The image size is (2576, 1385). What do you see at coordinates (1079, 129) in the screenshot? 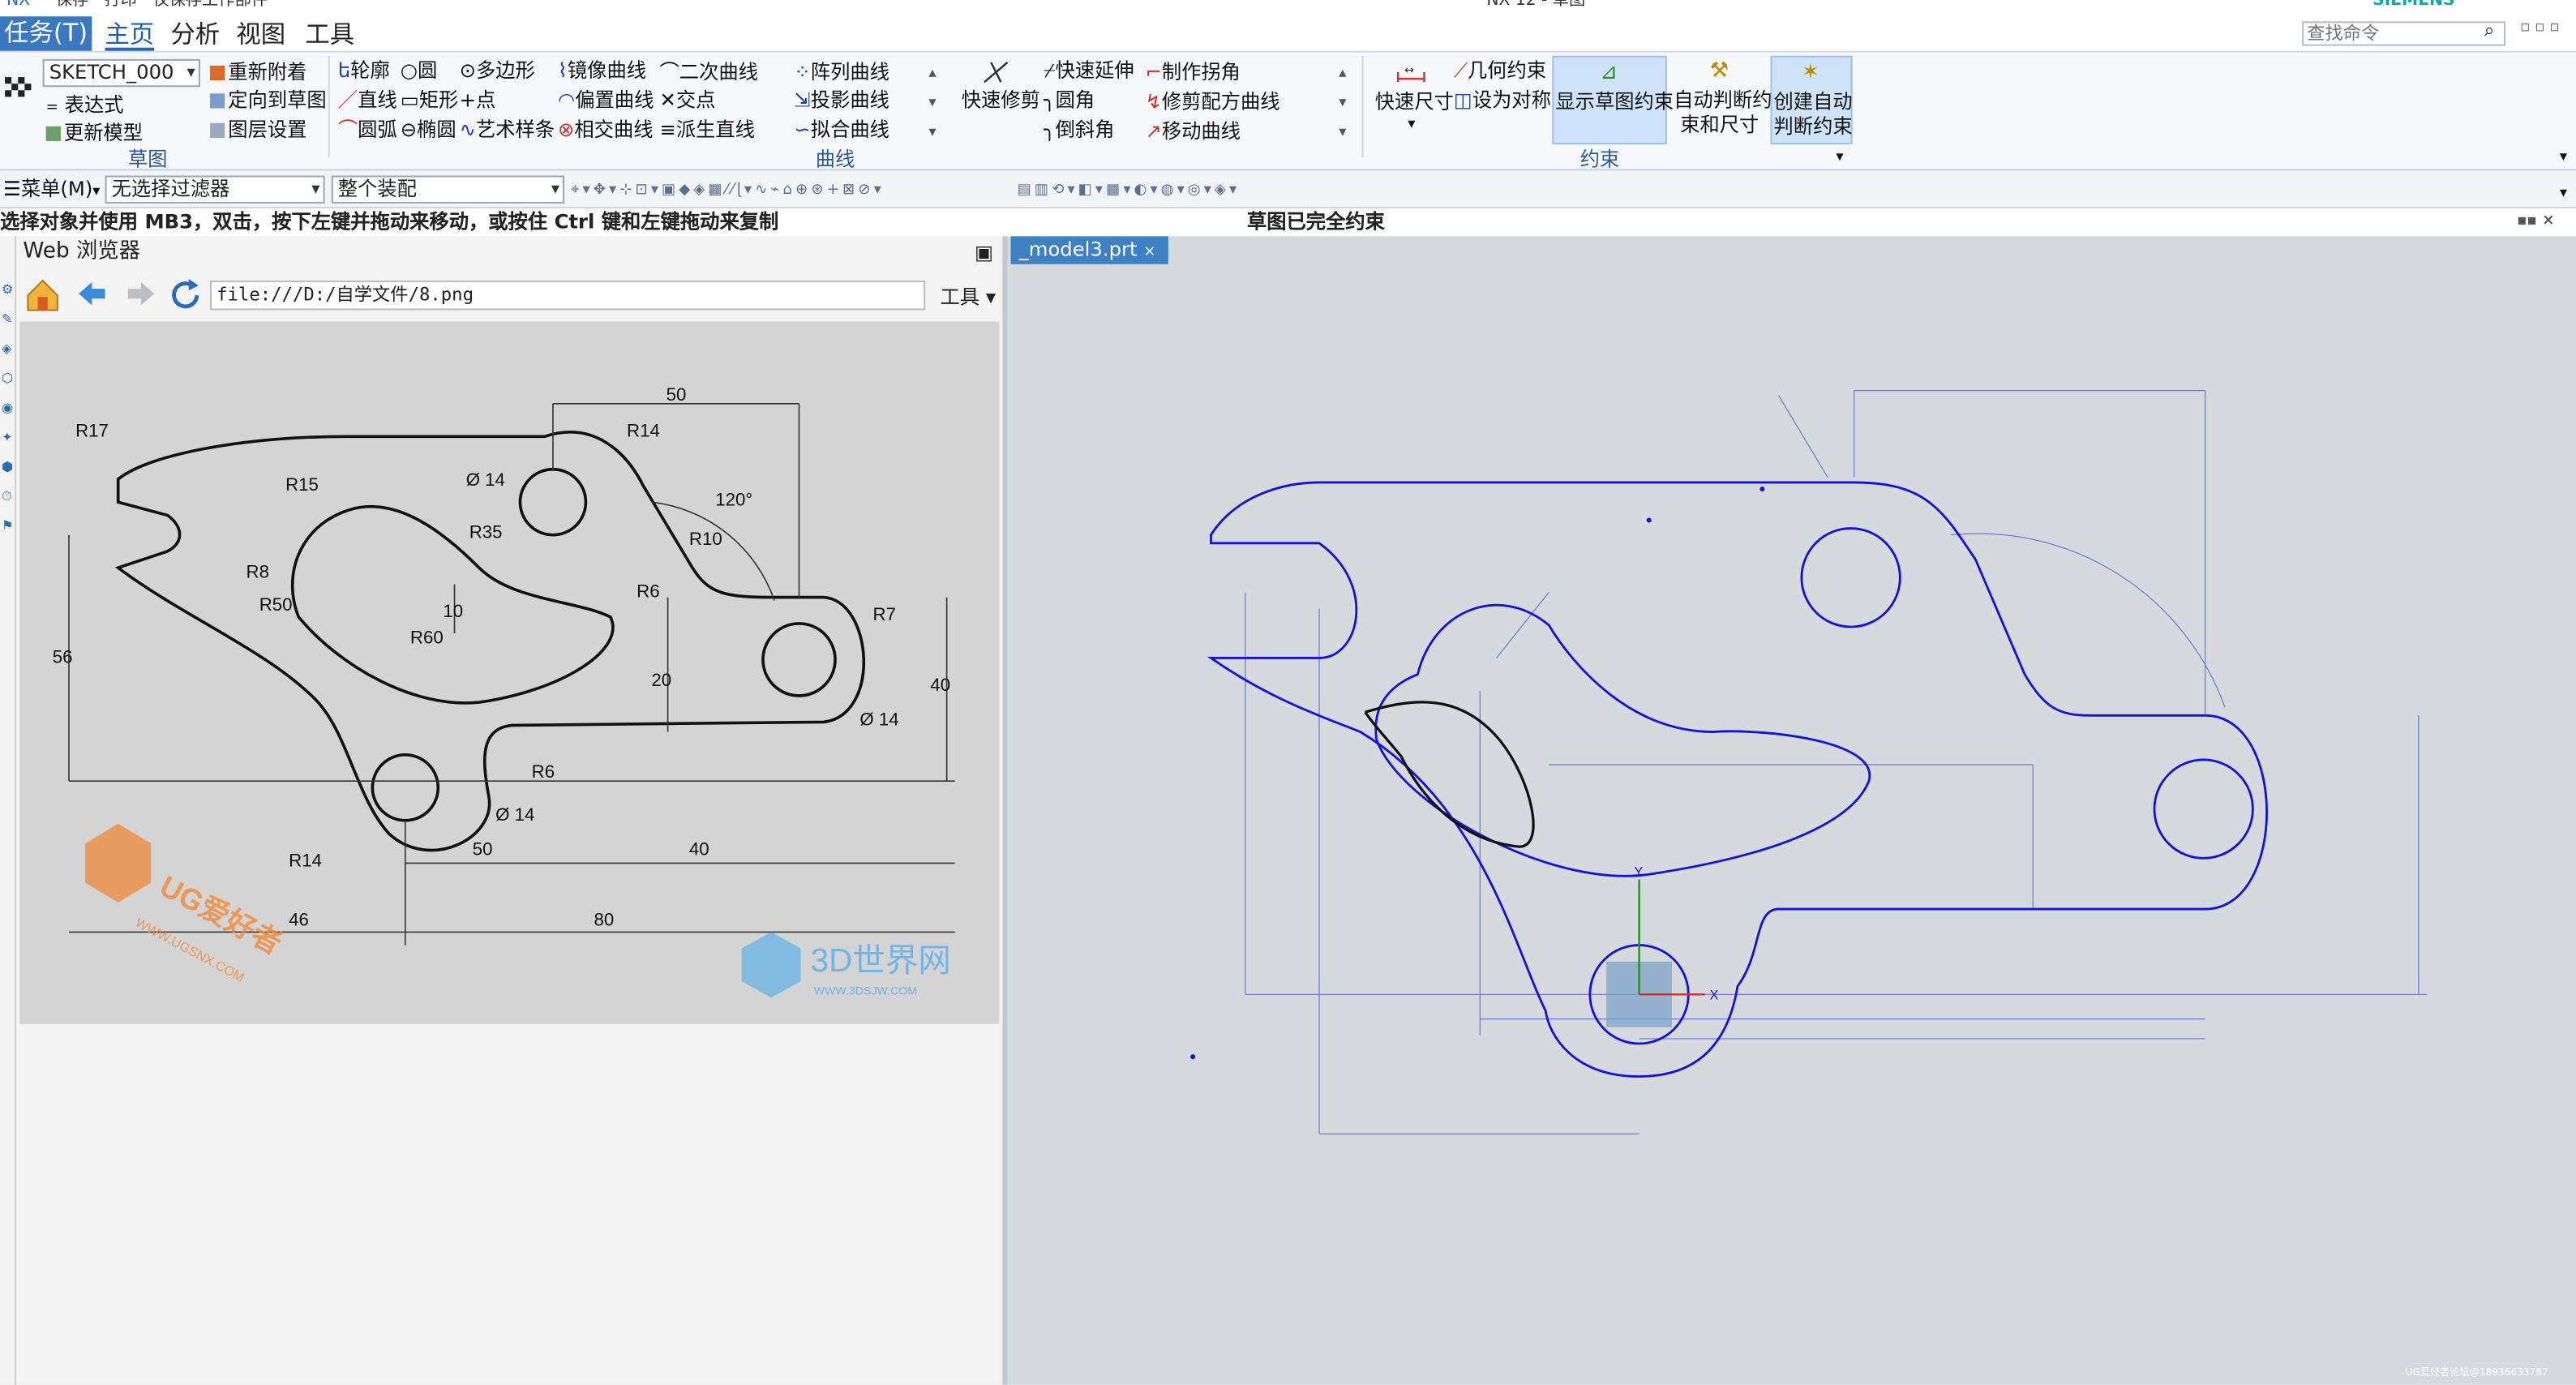
I see `chamfer-button: ╮倒斜角` at bounding box center [1079, 129].